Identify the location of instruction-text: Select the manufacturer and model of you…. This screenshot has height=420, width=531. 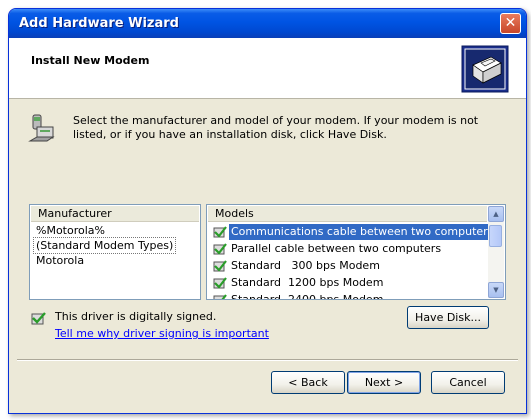
(276, 127).